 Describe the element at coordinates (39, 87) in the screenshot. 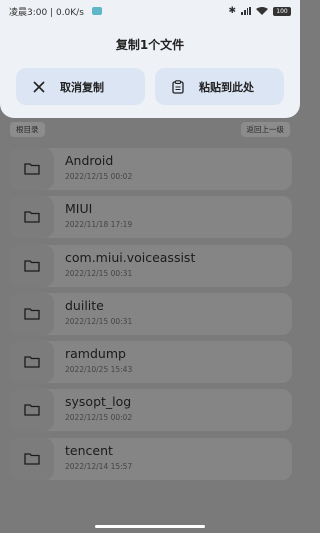

I see `close-icon` at that location.